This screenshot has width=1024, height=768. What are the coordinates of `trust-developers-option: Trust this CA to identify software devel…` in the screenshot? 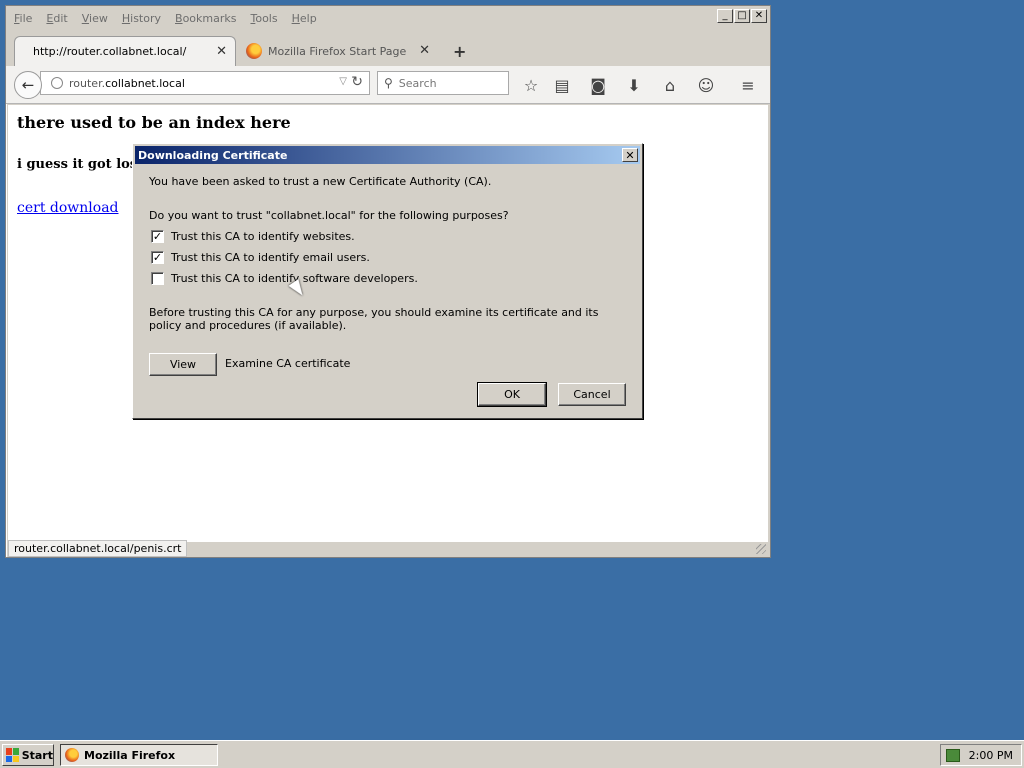 It's located at (284, 278).